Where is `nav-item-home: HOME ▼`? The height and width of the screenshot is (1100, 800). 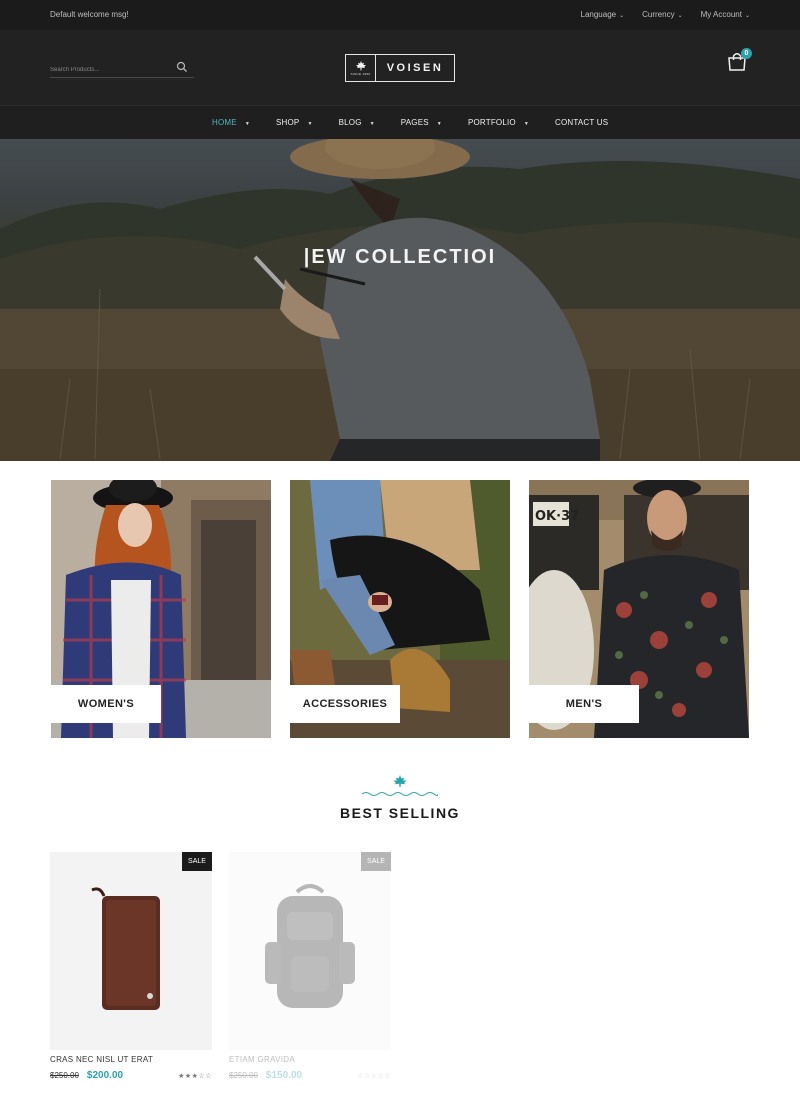
nav-item-home: HOME ▼ is located at coordinates (231, 122).